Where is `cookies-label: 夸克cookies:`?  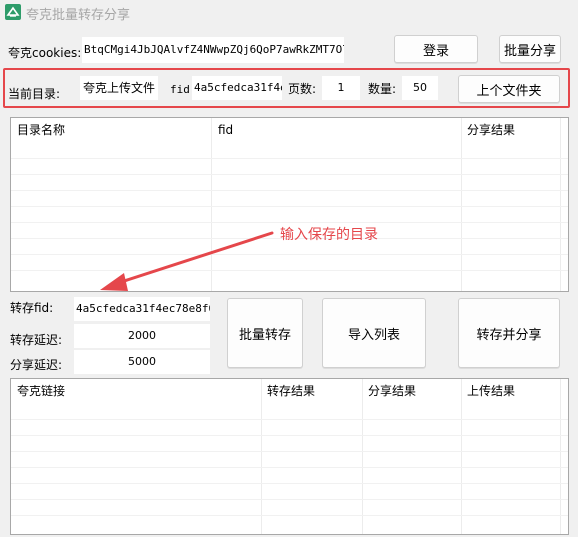 cookies-label: 夸克cookies: is located at coordinates (45, 53).